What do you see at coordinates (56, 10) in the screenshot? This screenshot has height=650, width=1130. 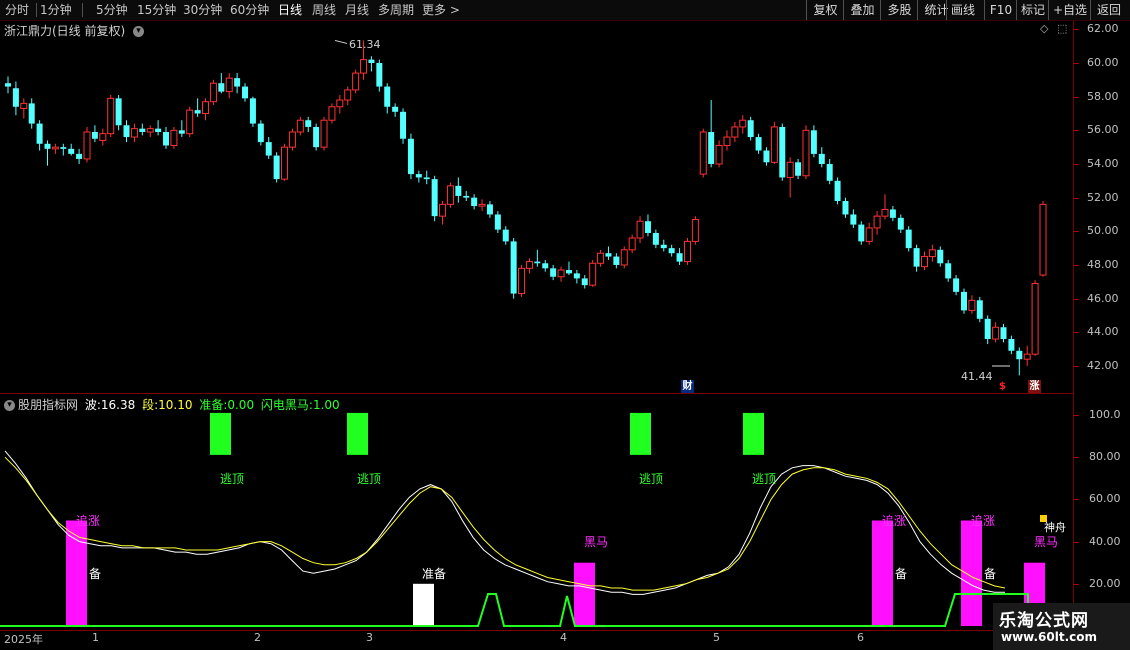 I see `period-tab-1min: 1分钟` at bounding box center [56, 10].